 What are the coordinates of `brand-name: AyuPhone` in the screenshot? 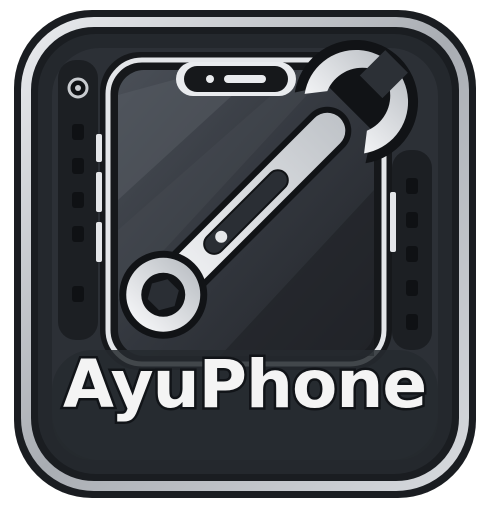 It's located at (244, 384).